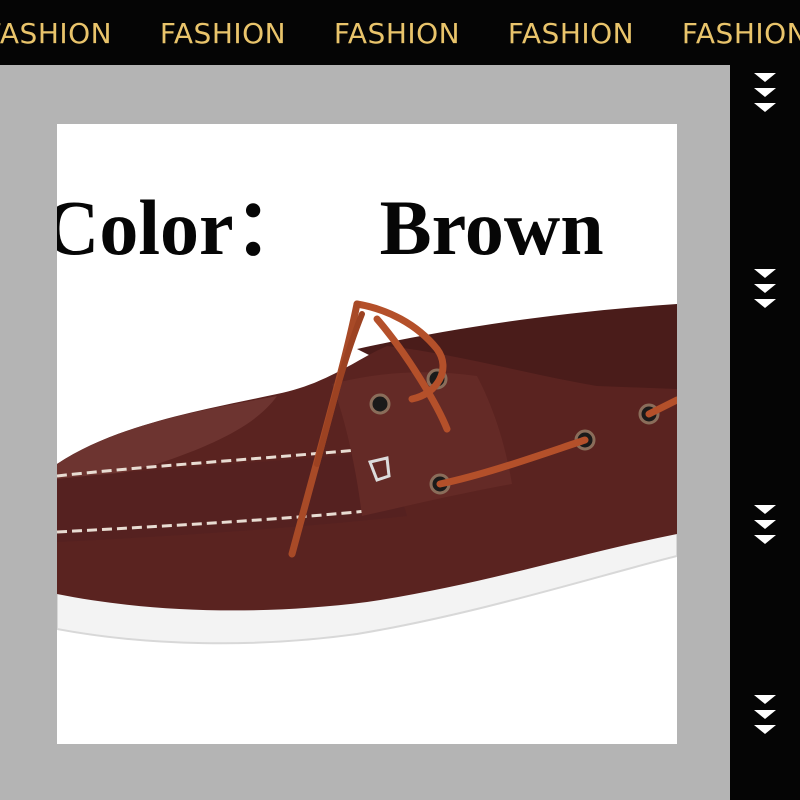 Image resolution: width=800 pixels, height=800 pixels. Describe the element at coordinates (184, 227) in the screenshot. I see `color-label: Color：` at that location.